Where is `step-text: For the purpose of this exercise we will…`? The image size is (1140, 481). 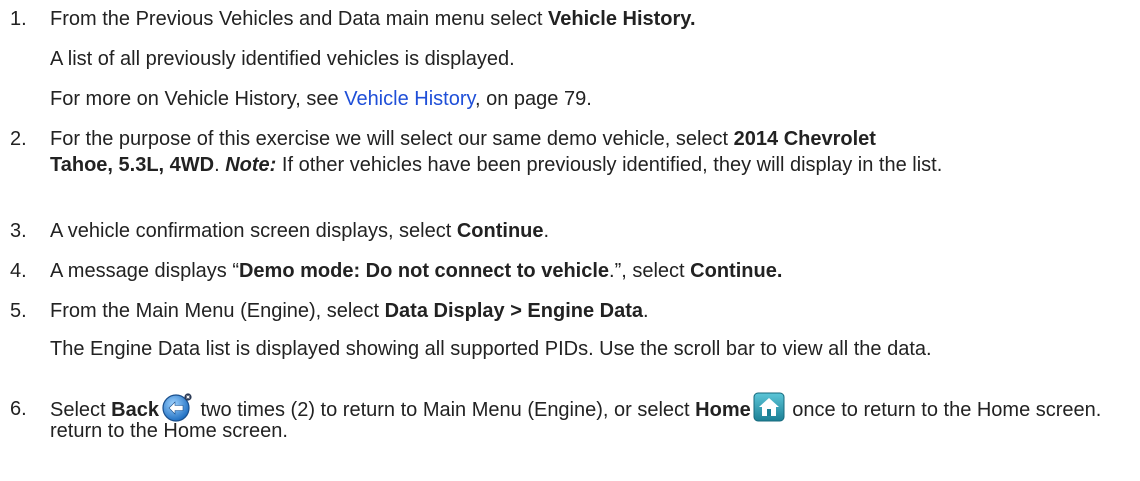
step-text: For the purpose of this exercise we will… is located at coordinates (463, 139).